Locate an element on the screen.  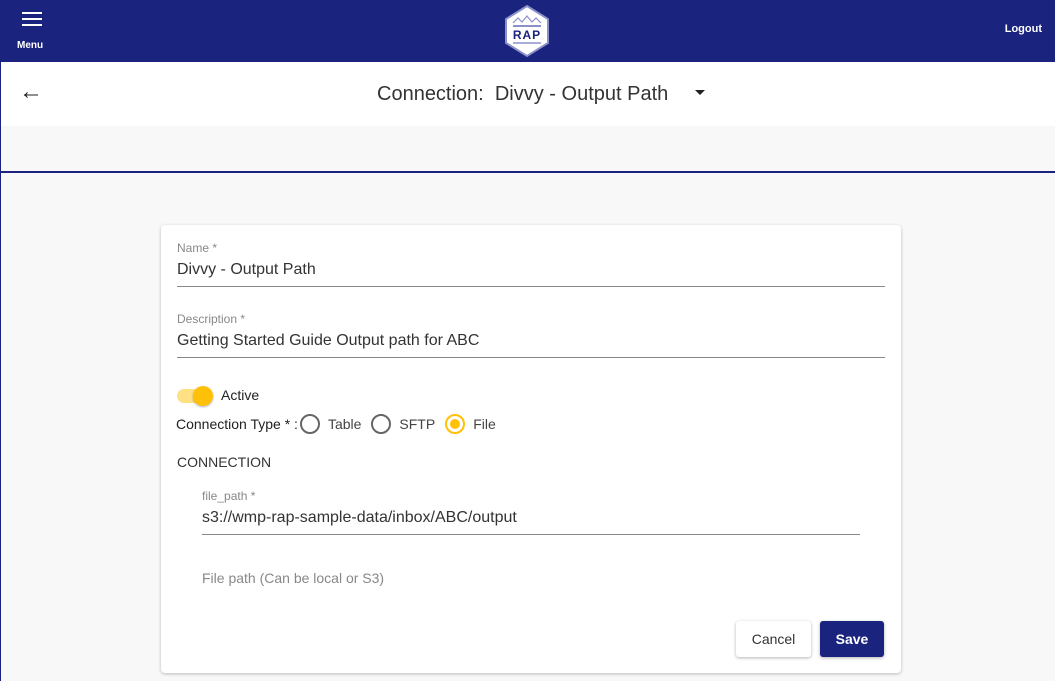
app-header: Menu RAP Logout is located at coordinates (528, 31).